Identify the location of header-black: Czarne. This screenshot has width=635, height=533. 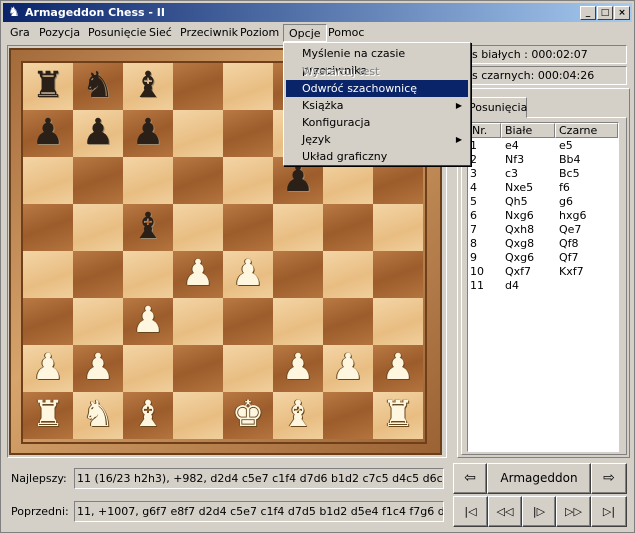
(586, 130).